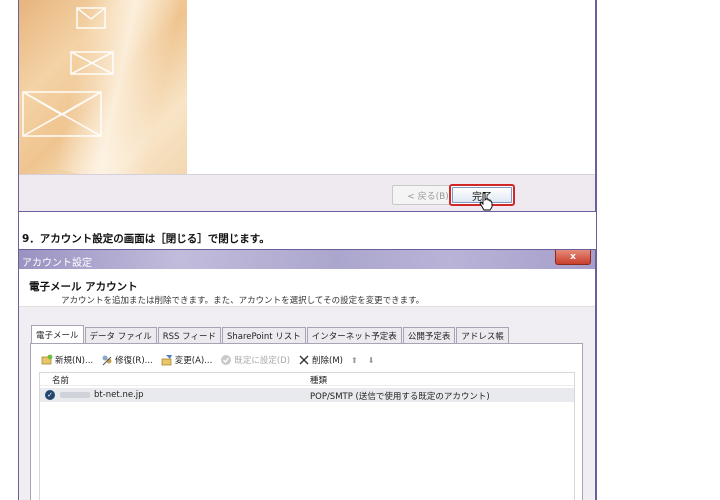  What do you see at coordinates (75, 395) in the screenshot?
I see `redacted-text` at bounding box center [75, 395].